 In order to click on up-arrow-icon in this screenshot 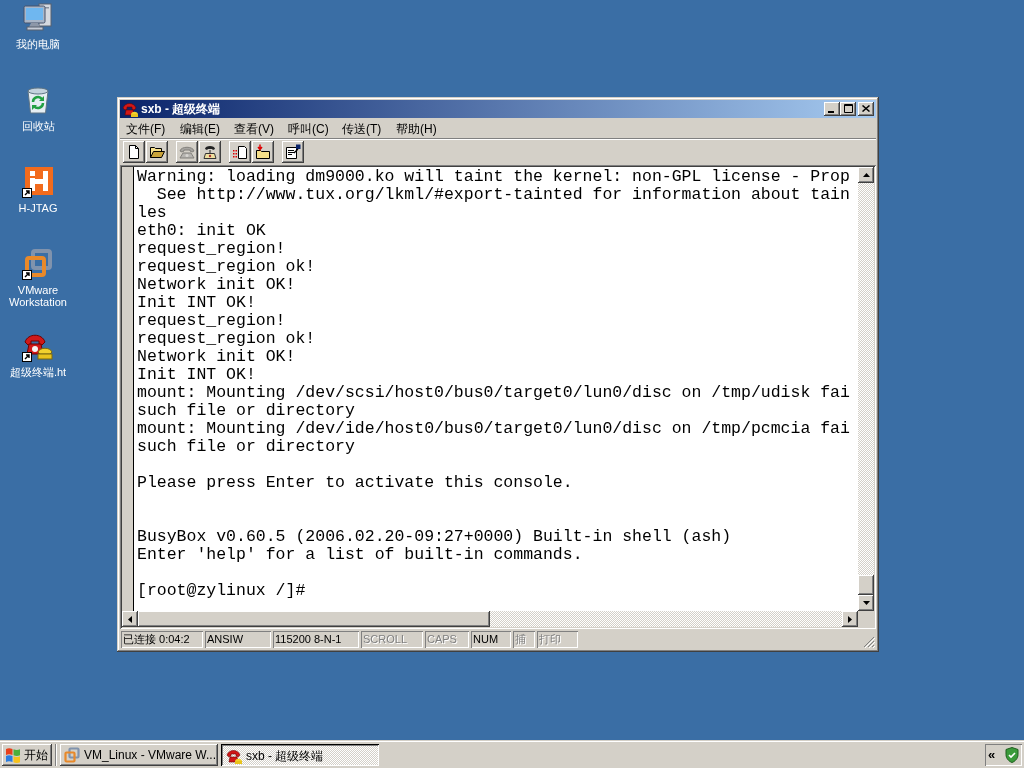, I will do `click(866, 174)`.